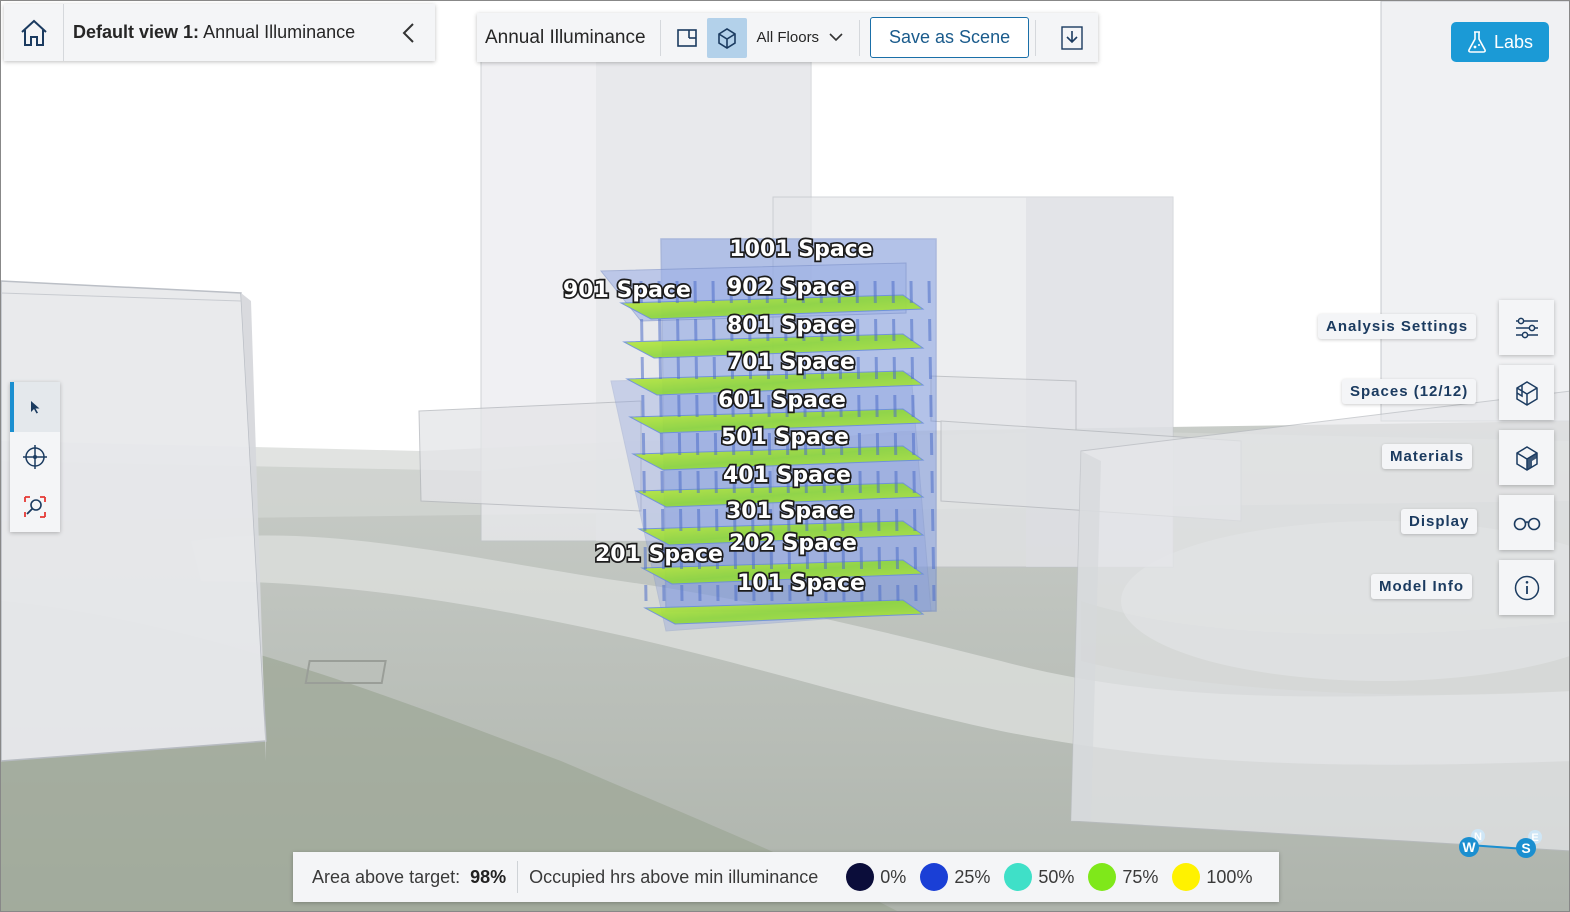 This screenshot has width=1570, height=912. What do you see at coordinates (1397, 326) in the screenshot?
I see `analysis-settings-label: Analysis Settings` at bounding box center [1397, 326].